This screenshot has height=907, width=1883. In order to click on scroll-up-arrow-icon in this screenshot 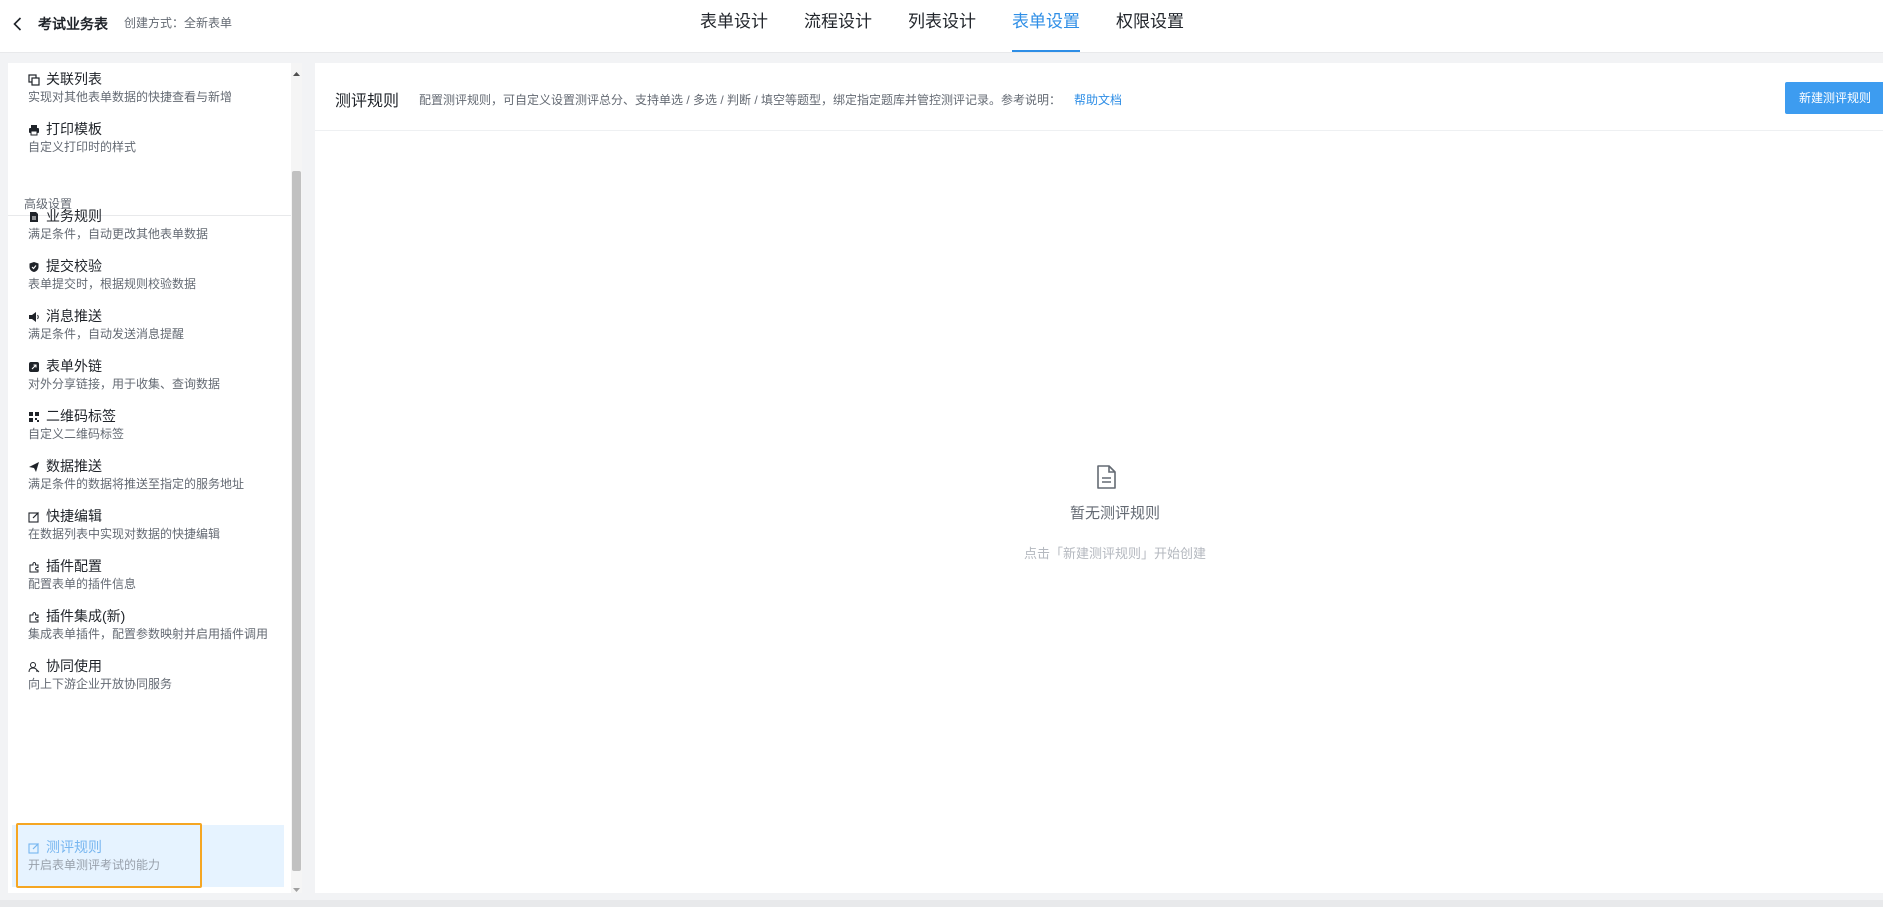, I will do `click(296, 70)`.